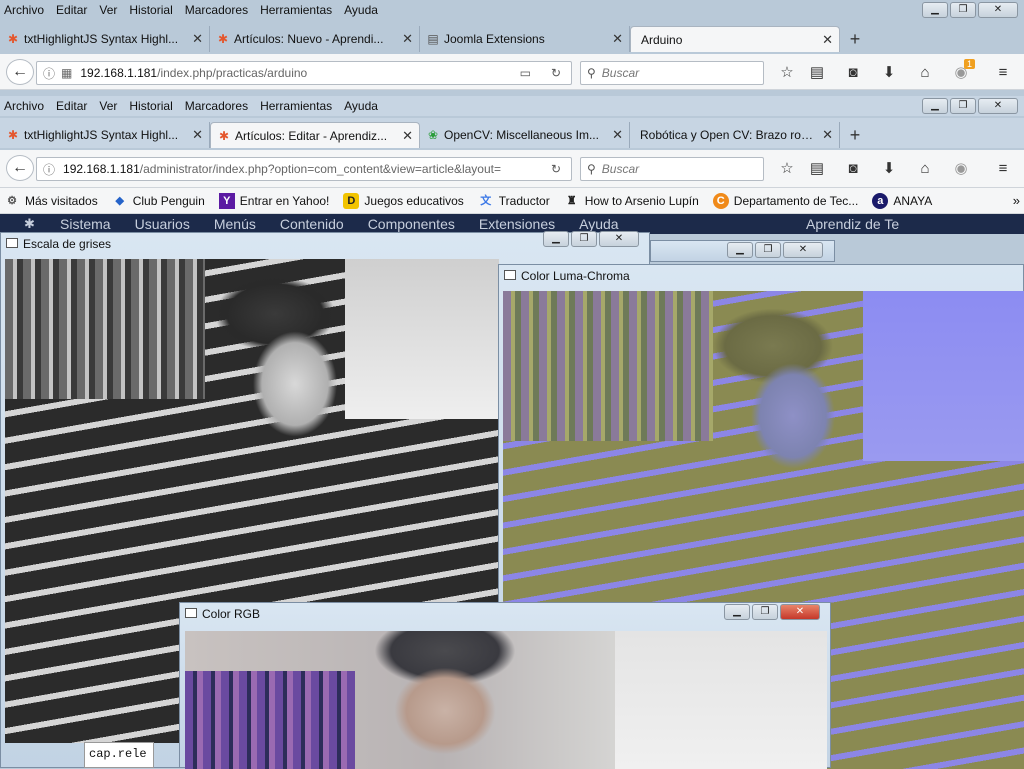  I want to click on bookmark-yahoo: Y Entrar en Yahoo!, so click(273, 200).